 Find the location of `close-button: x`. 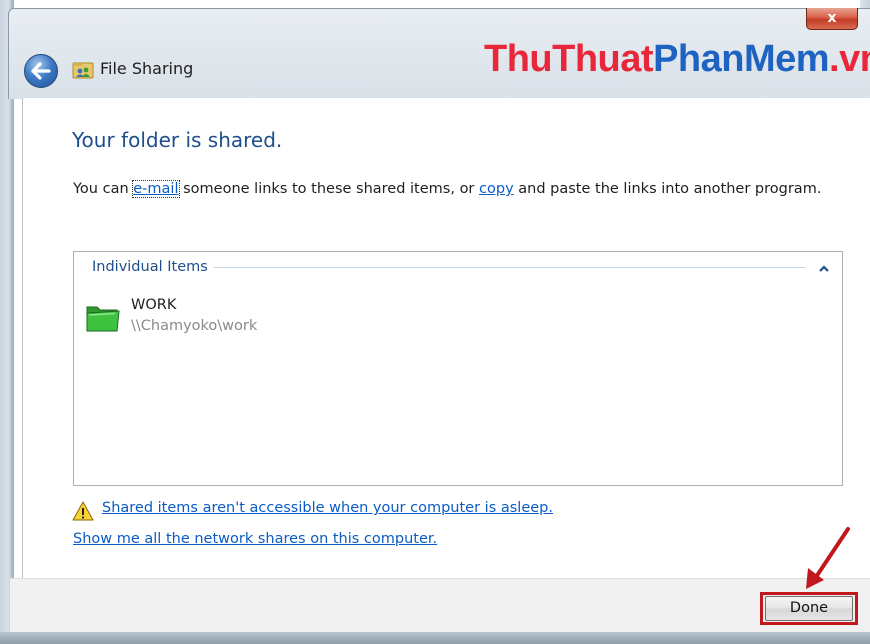

close-button: x is located at coordinates (832, 19).